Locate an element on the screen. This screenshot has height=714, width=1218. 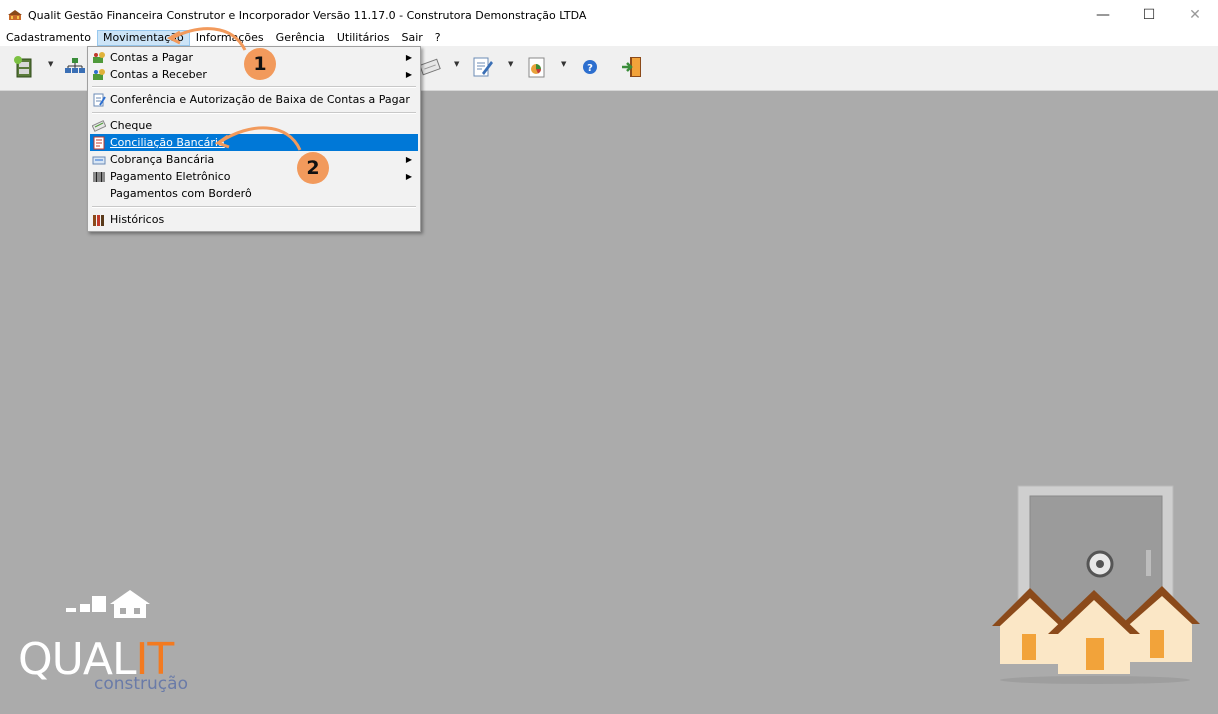
safe-houses-illustration is located at coordinates (1096, 584).